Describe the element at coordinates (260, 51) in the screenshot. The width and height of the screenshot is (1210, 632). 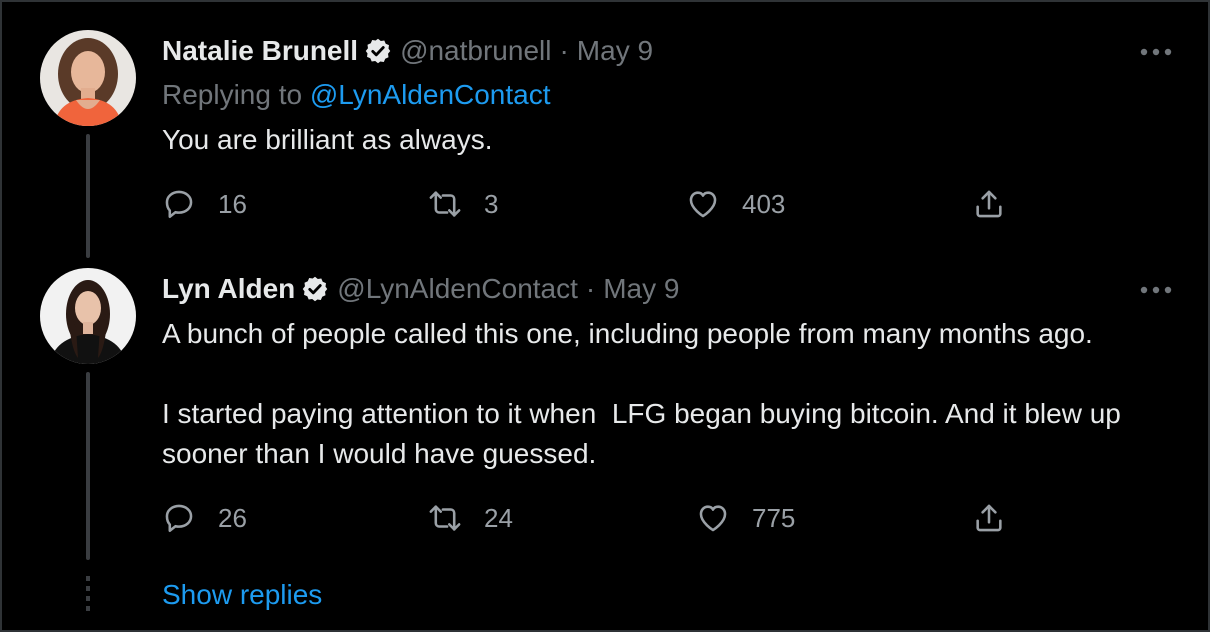
I see `author-name: Natalie Brunell` at that location.